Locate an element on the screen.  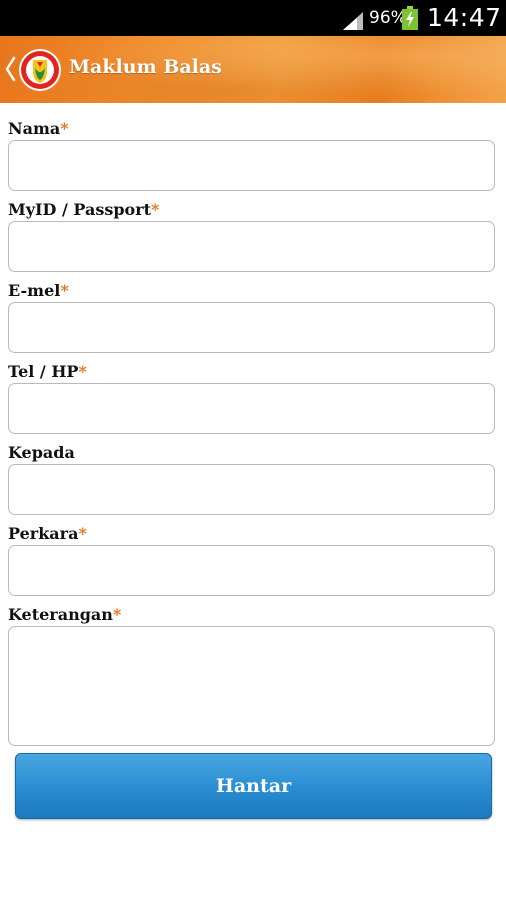
tel-hp-input is located at coordinates (251, 408).